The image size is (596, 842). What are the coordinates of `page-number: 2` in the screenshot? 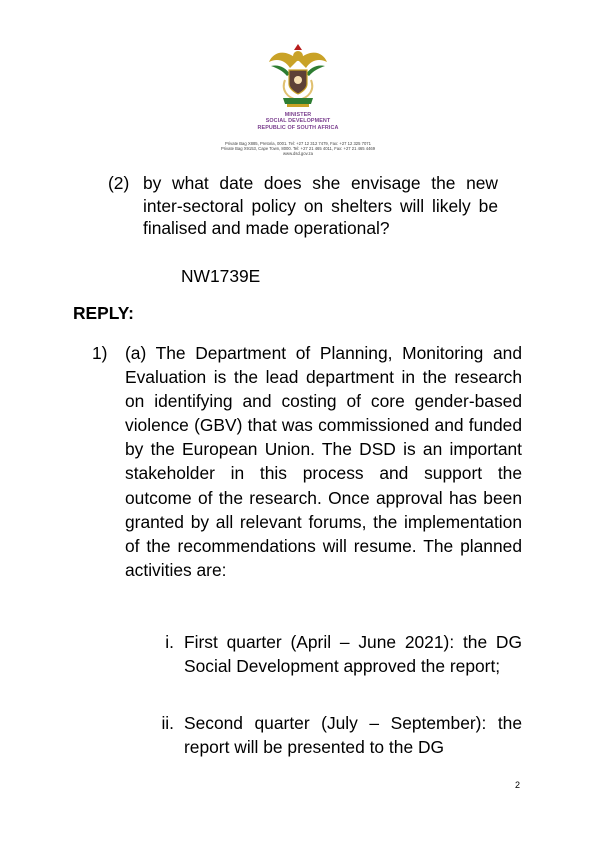 It's located at (518, 785).